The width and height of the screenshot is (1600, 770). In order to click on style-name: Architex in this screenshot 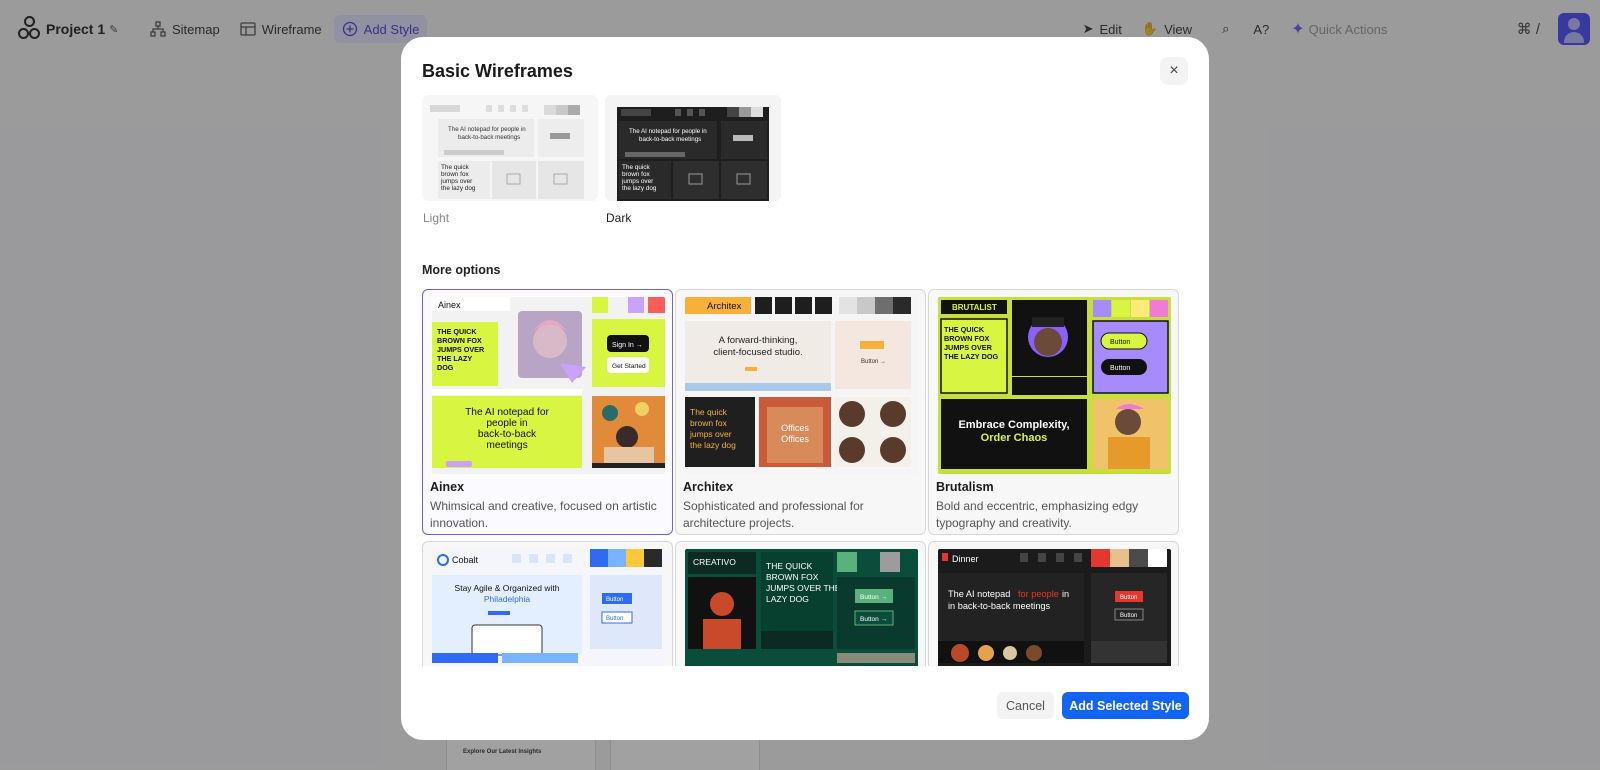, I will do `click(708, 487)`.